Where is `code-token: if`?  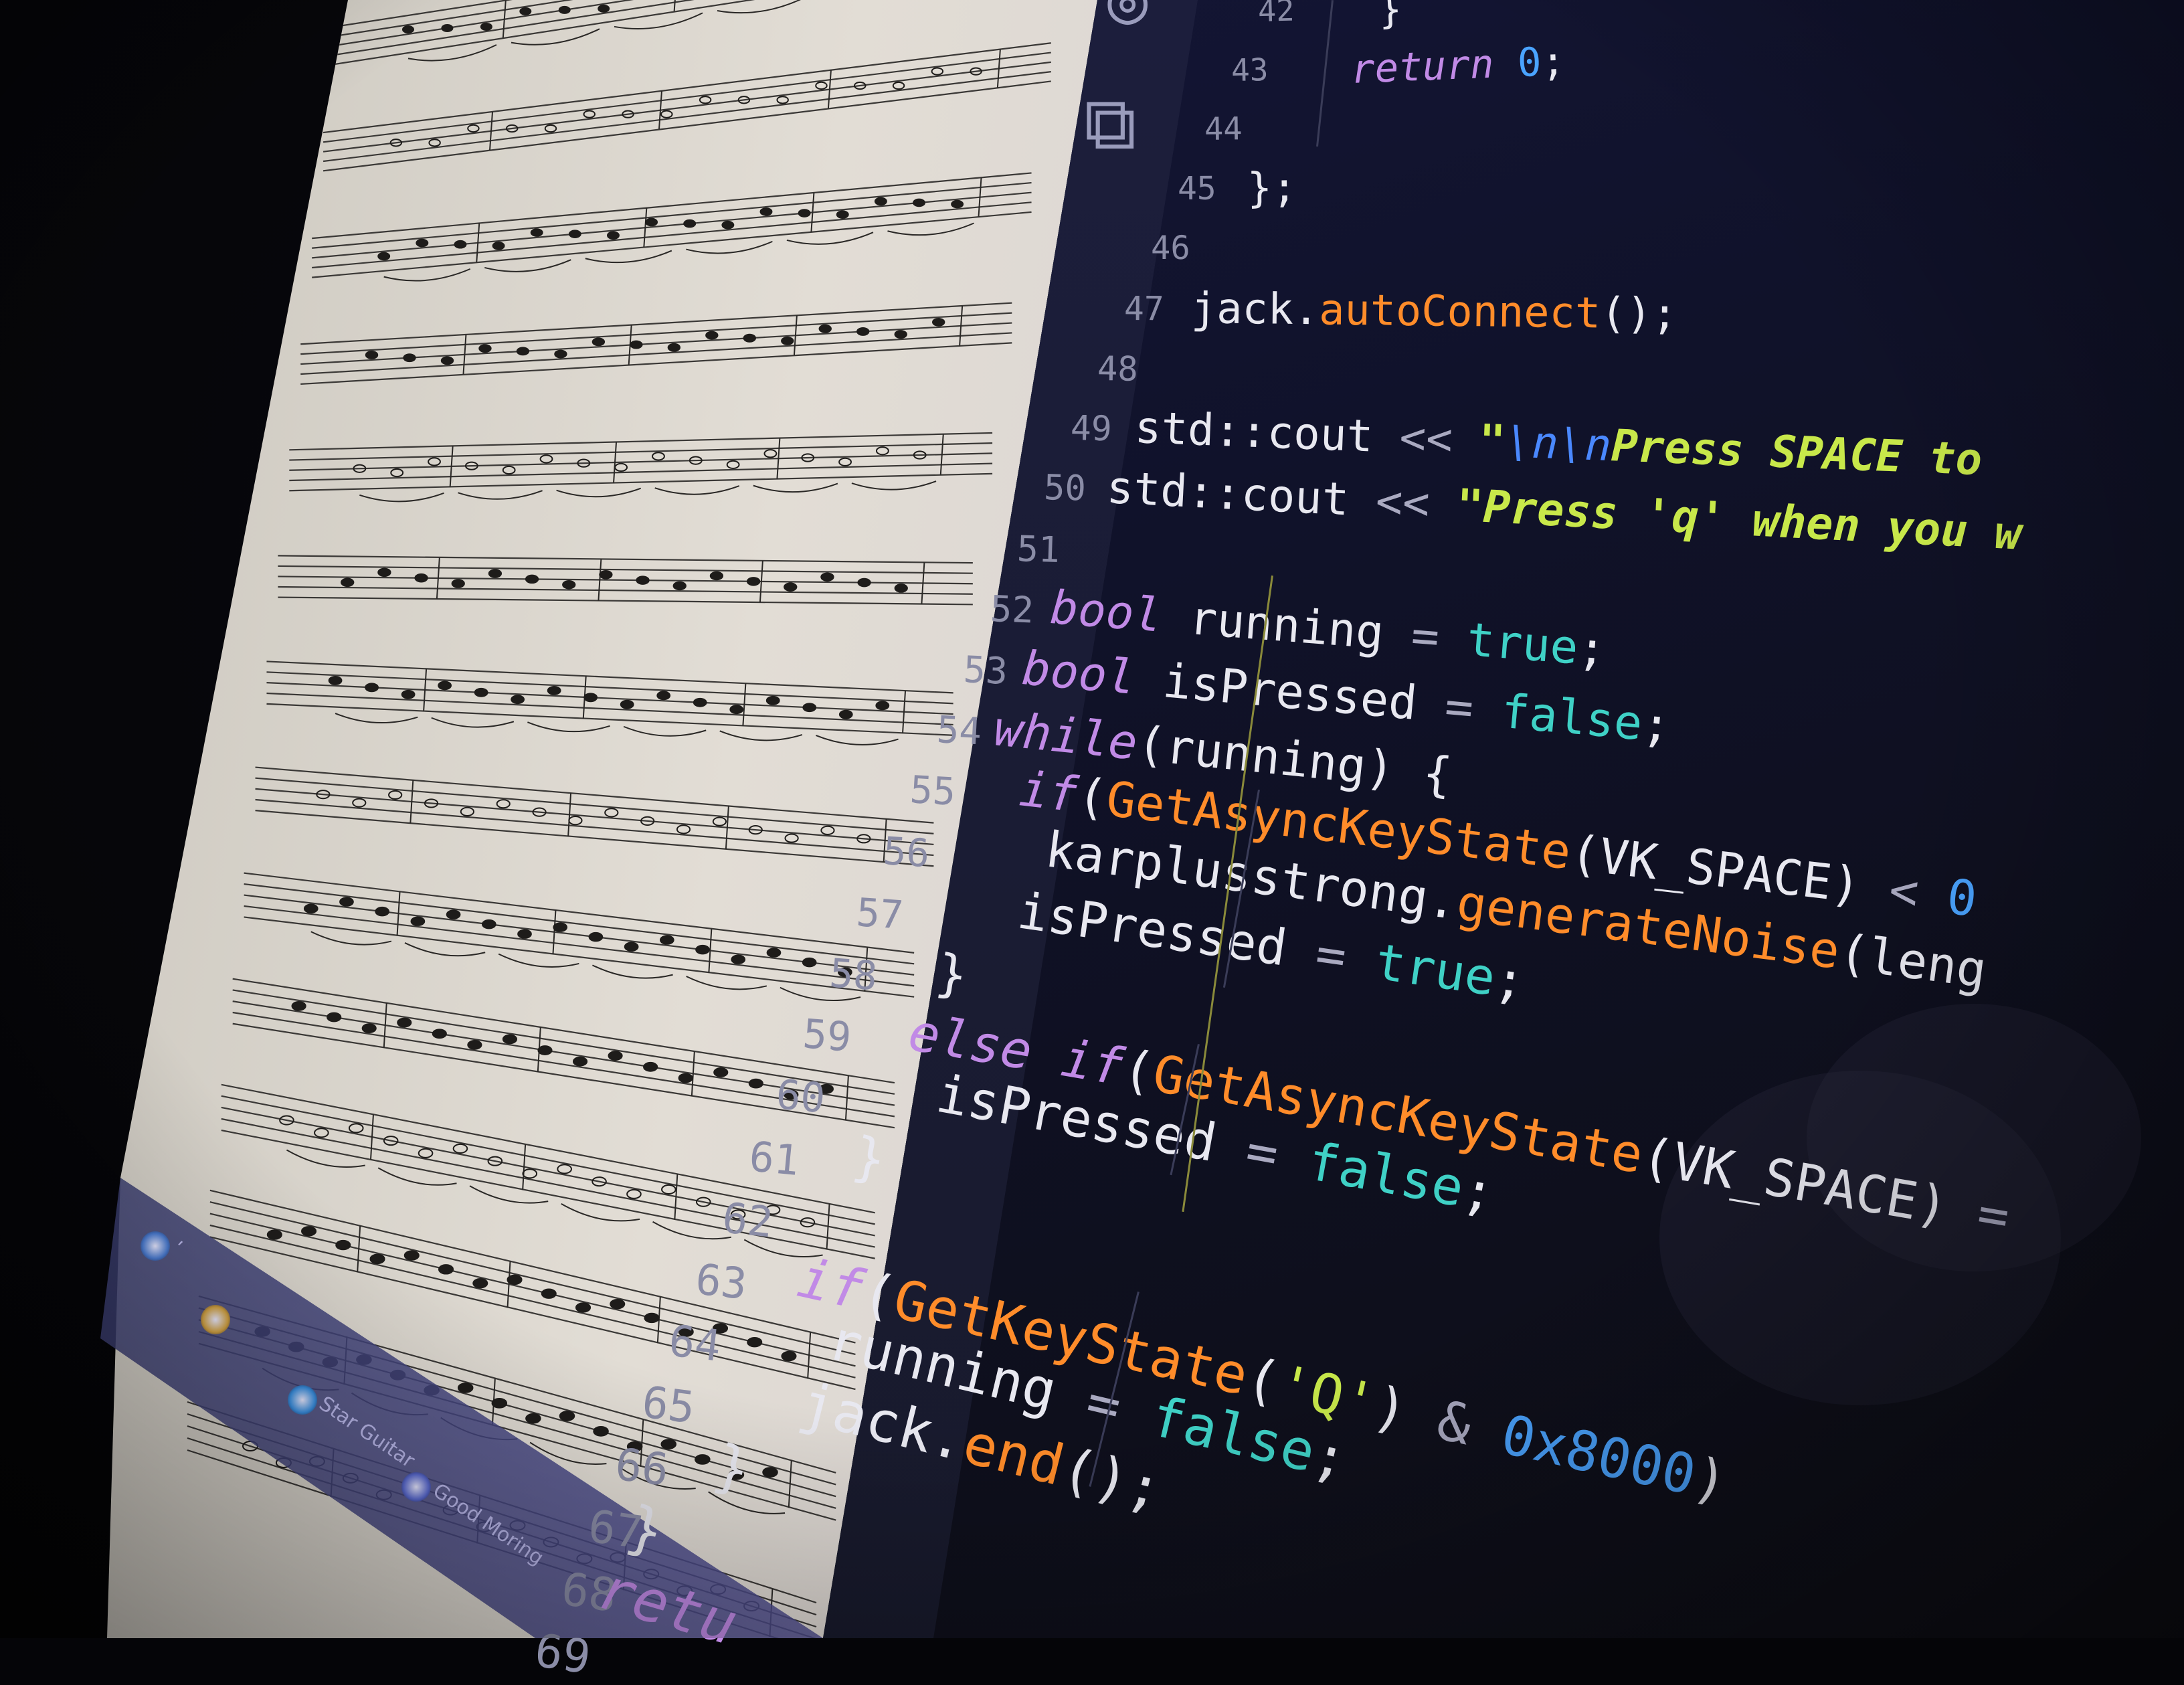
code-token: if is located at coordinates (1048, 792).